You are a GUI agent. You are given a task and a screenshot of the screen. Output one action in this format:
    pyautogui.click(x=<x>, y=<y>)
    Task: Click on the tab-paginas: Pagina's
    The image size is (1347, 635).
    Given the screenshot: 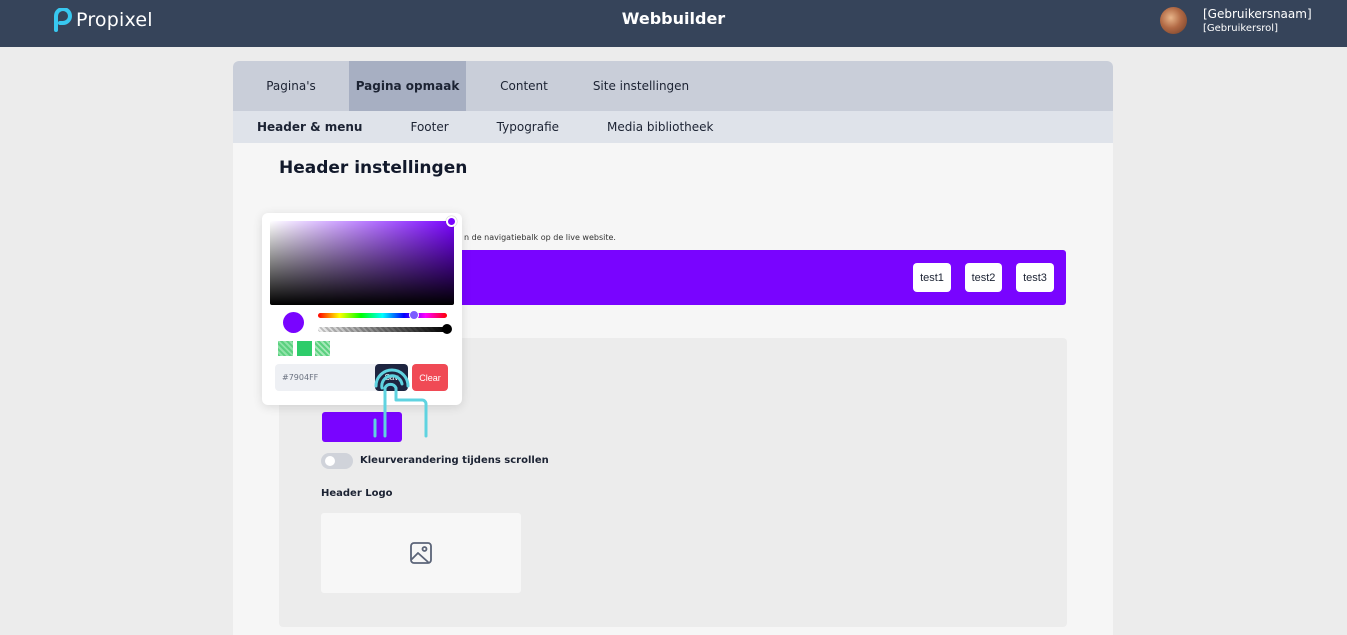 What is the action you would take?
    pyautogui.click(x=291, y=86)
    